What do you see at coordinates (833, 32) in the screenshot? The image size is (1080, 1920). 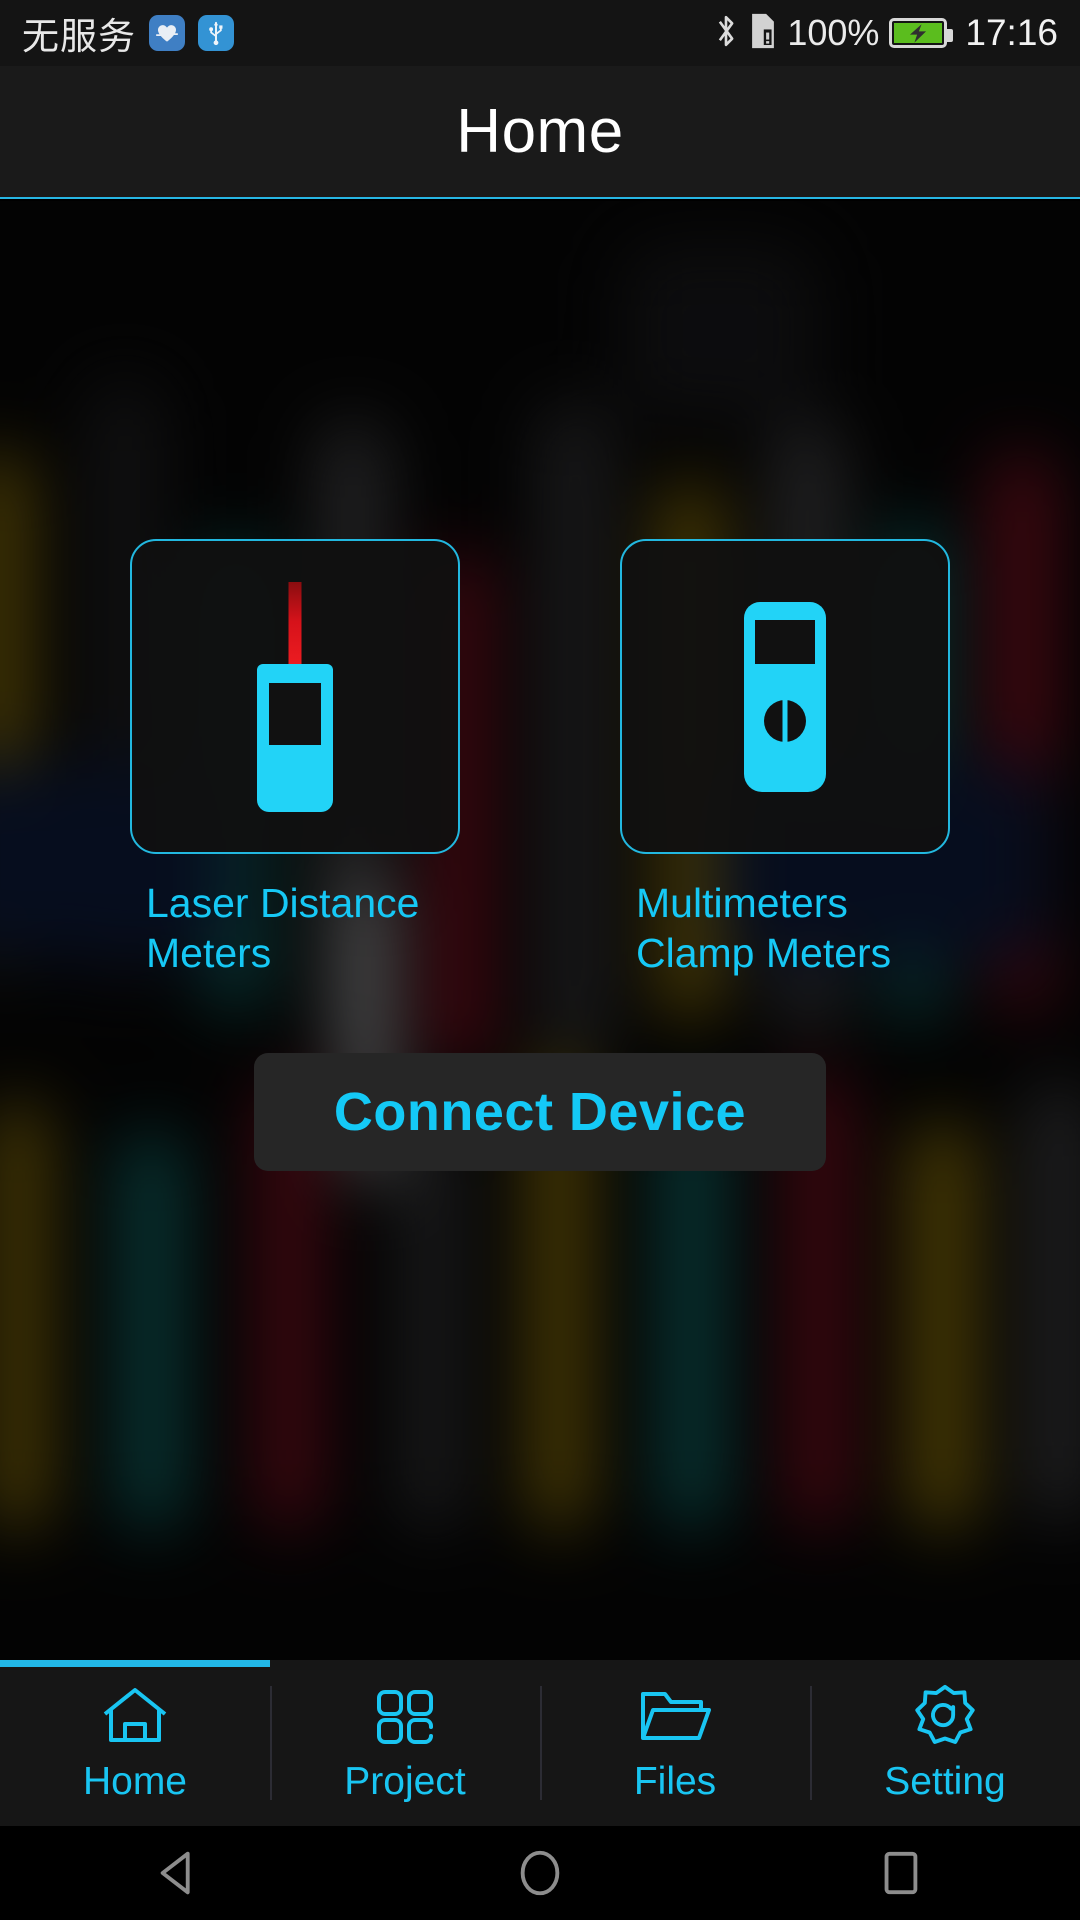 I see `battery-percent-label: 100%` at bounding box center [833, 32].